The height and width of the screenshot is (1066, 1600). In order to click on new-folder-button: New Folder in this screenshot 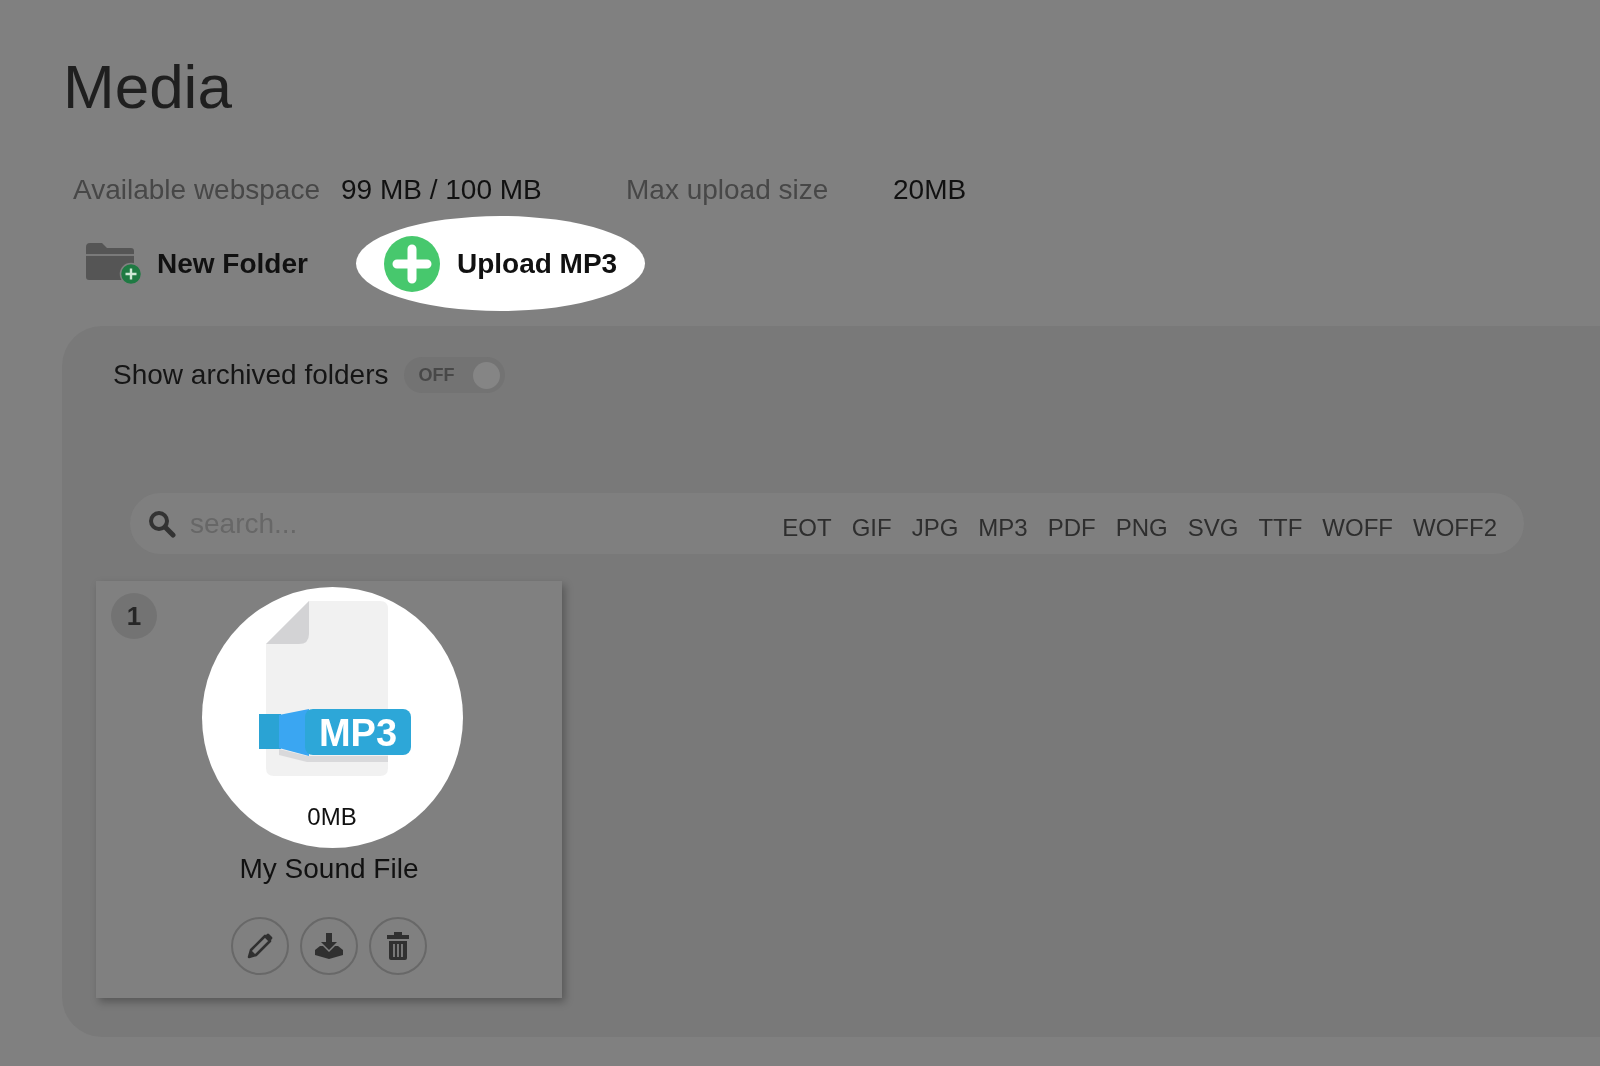, I will do `click(197, 263)`.